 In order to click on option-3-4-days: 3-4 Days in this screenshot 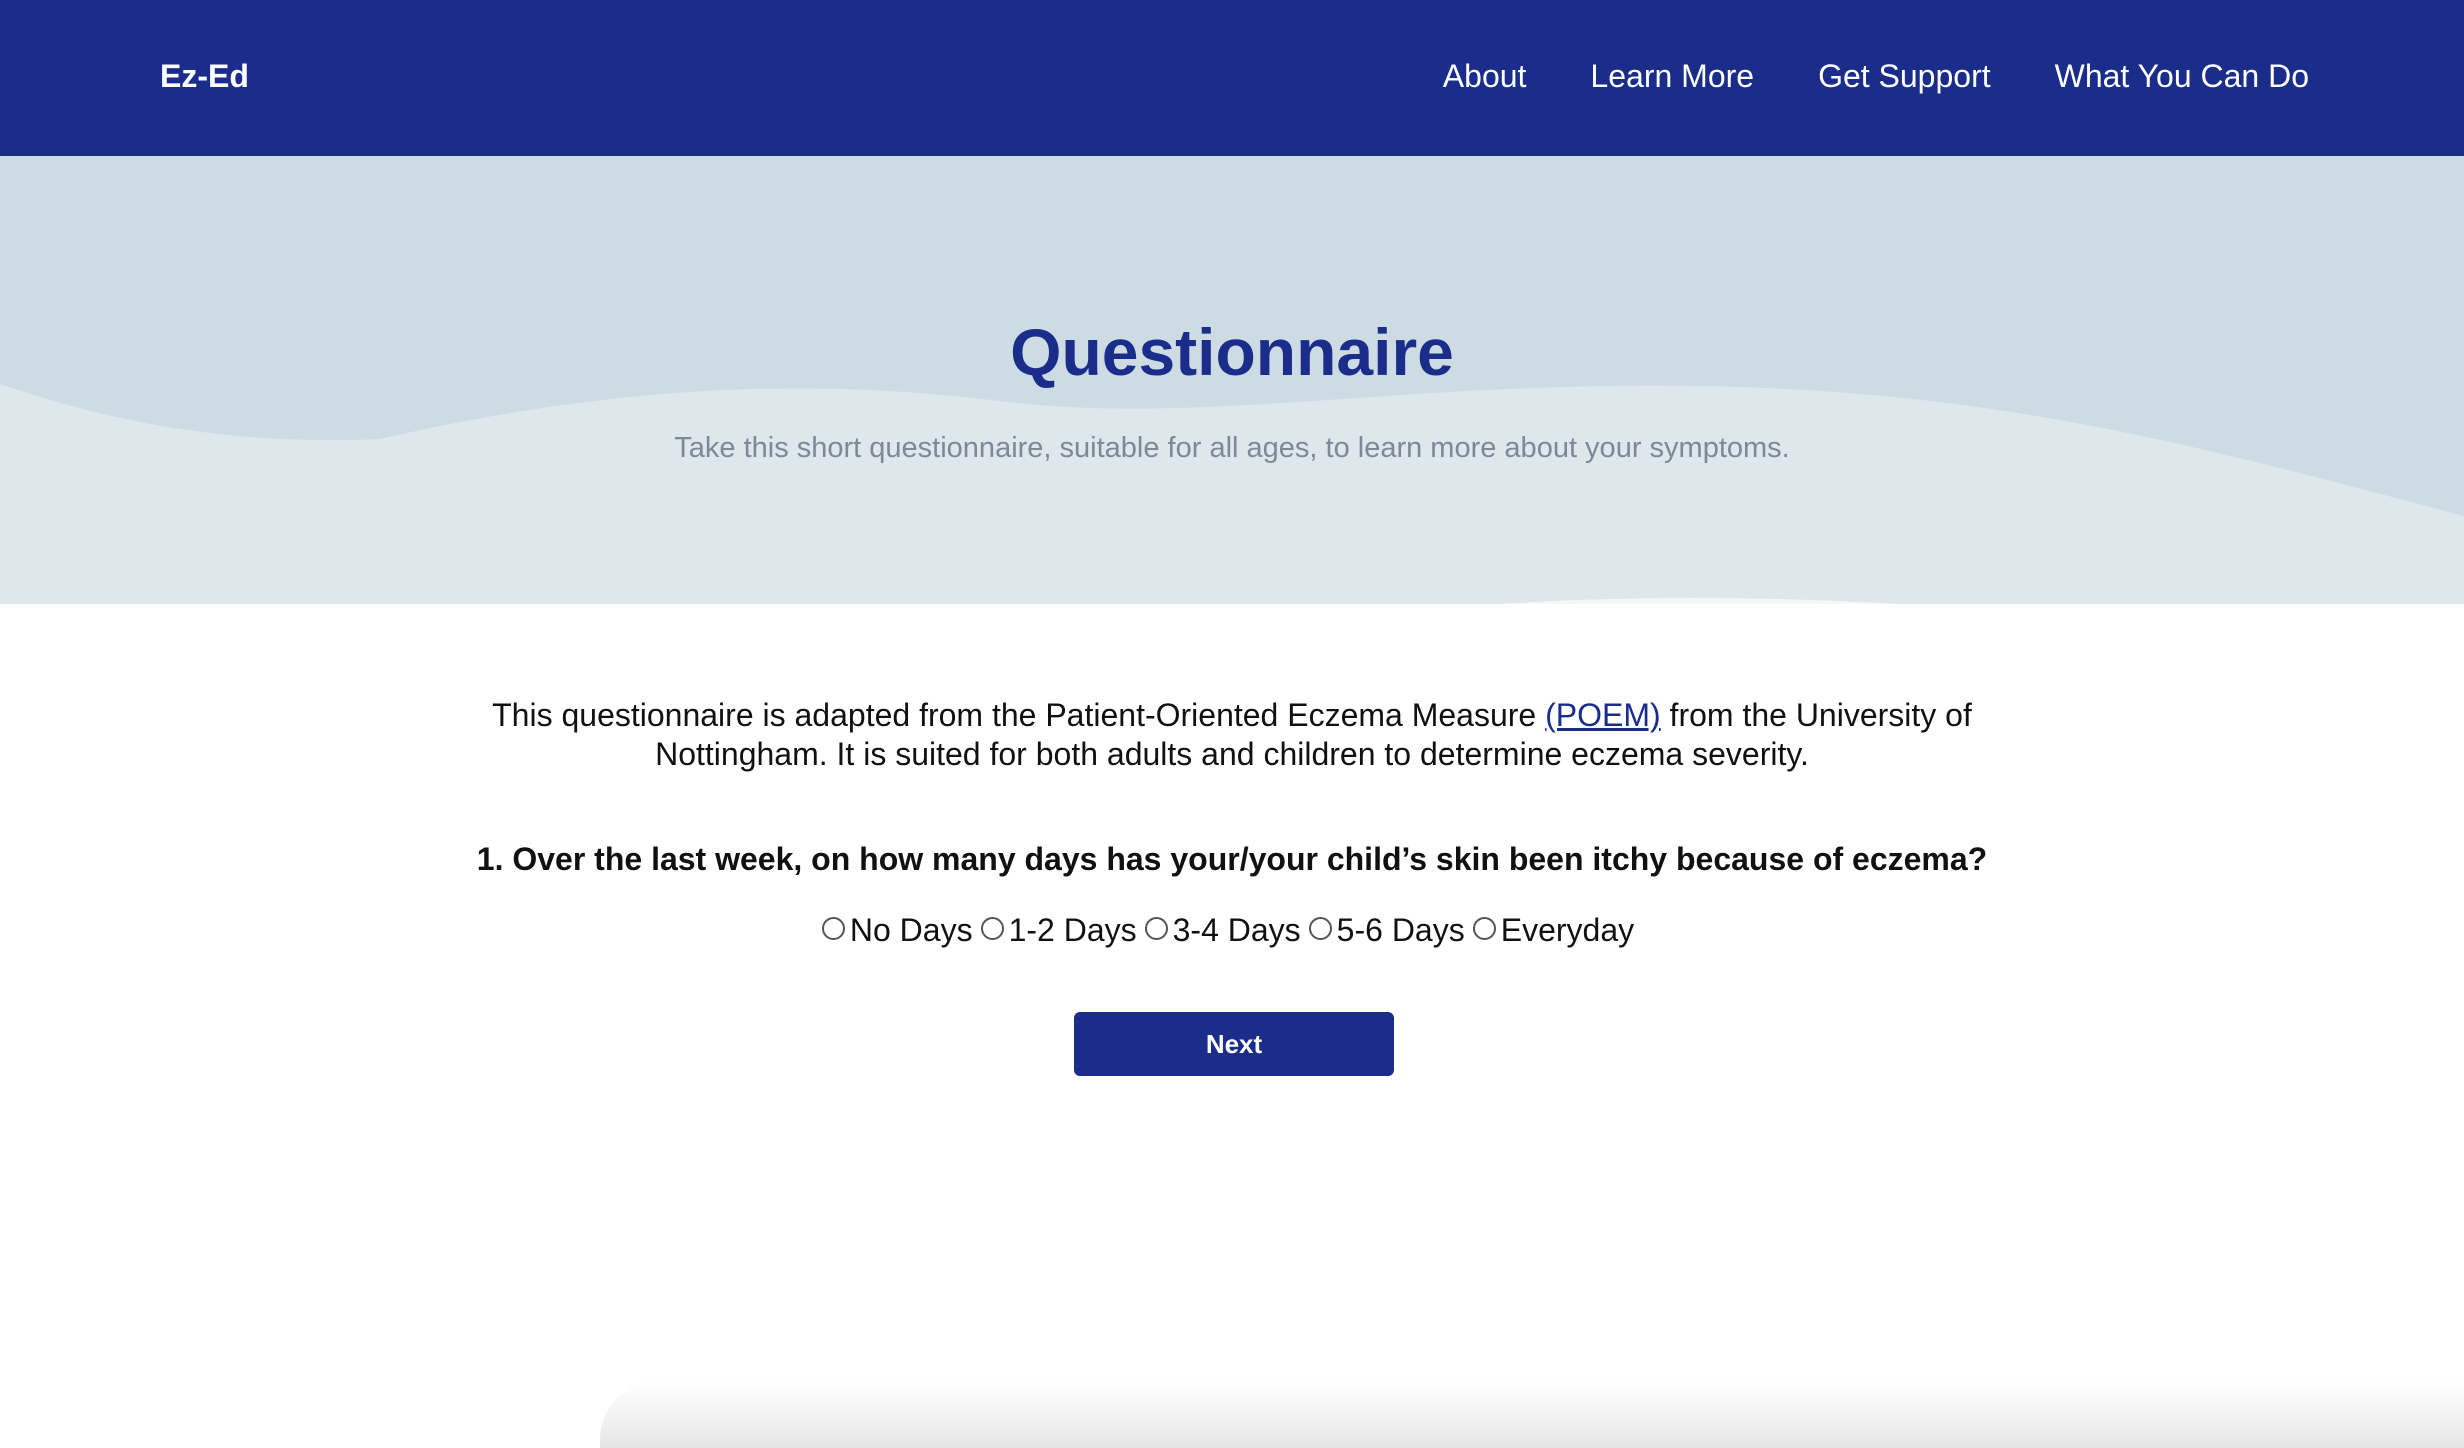, I will do `click(1222, 930)`.